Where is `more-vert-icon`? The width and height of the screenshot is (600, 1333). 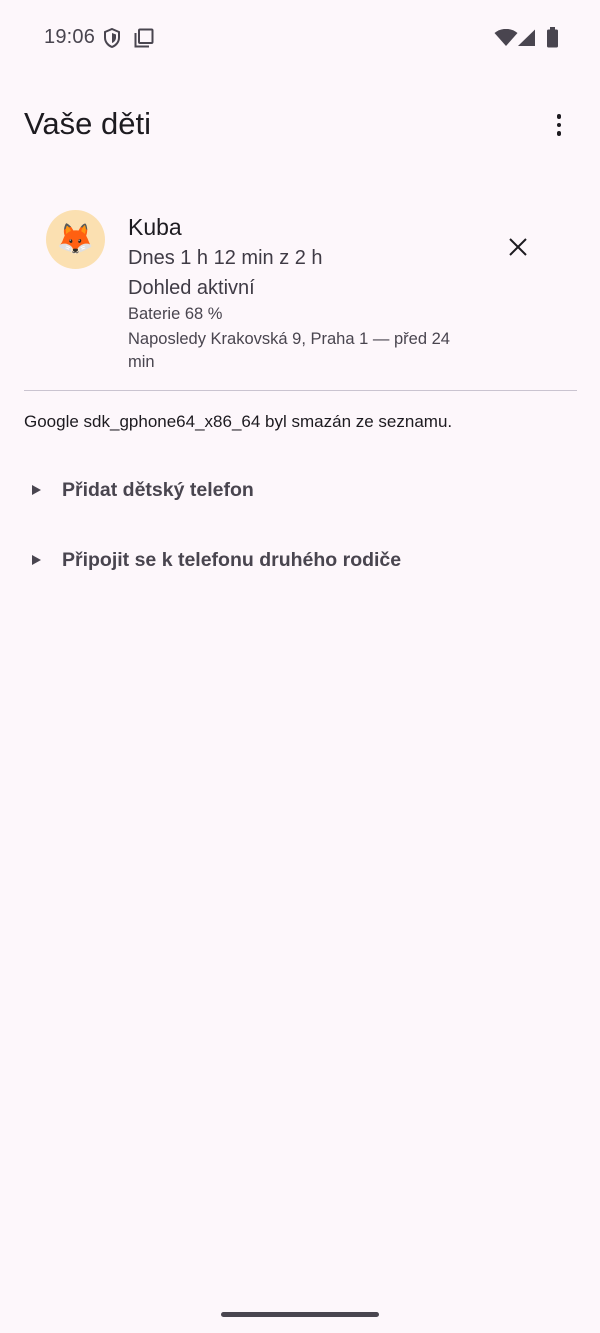
more-vert-icon is located at coordinates (559, 125).